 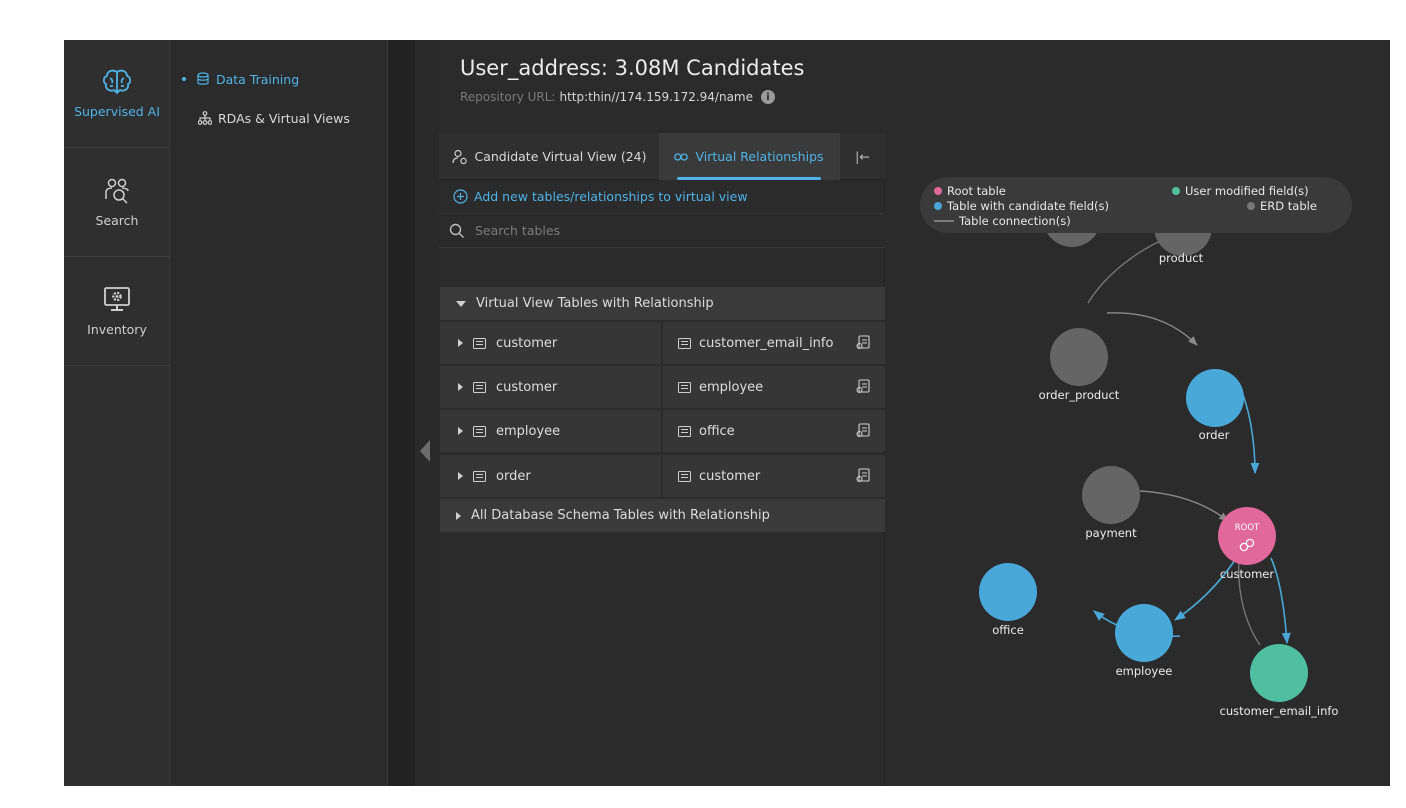 What do you see at coordinates (1152, 329) in the screenshot?
I see `edge-order-product-order` at bounding box center [1152, 329].